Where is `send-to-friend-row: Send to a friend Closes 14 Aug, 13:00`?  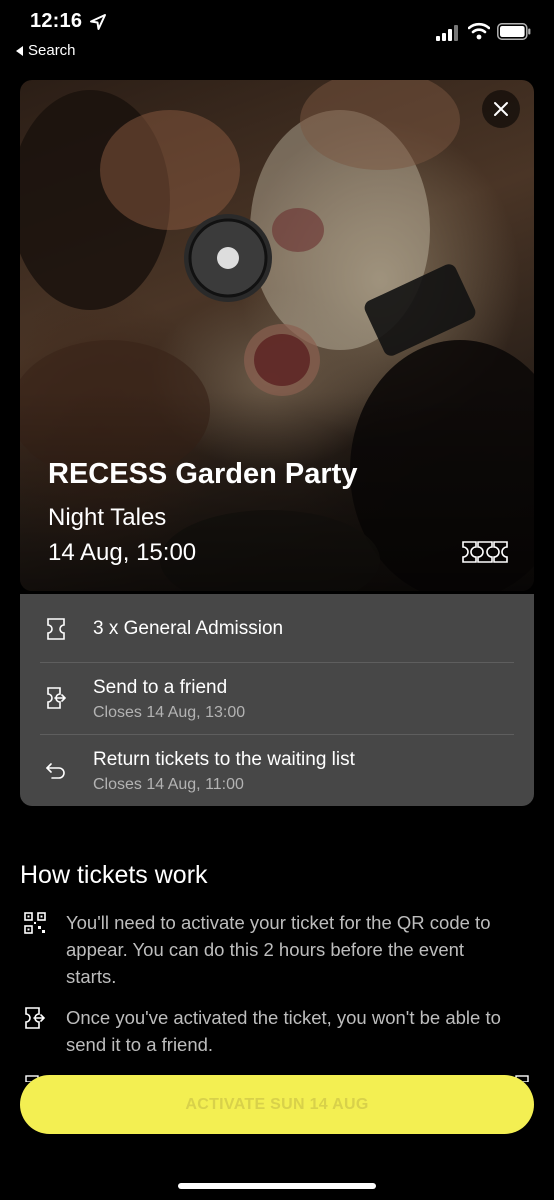
send-to-friend-row: Send to a friend Closes 14 Aug, 13:00 is located at coordinates (277, 698).